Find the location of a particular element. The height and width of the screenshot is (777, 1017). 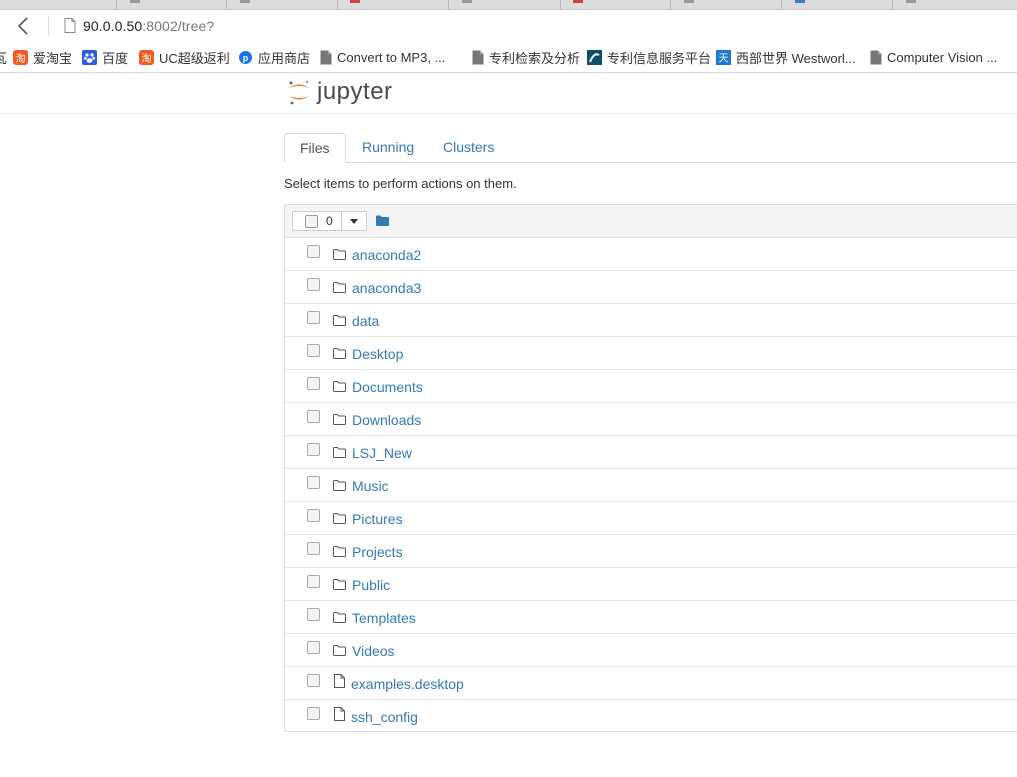

file-row: Pictures is located at coordinates (651, 518).